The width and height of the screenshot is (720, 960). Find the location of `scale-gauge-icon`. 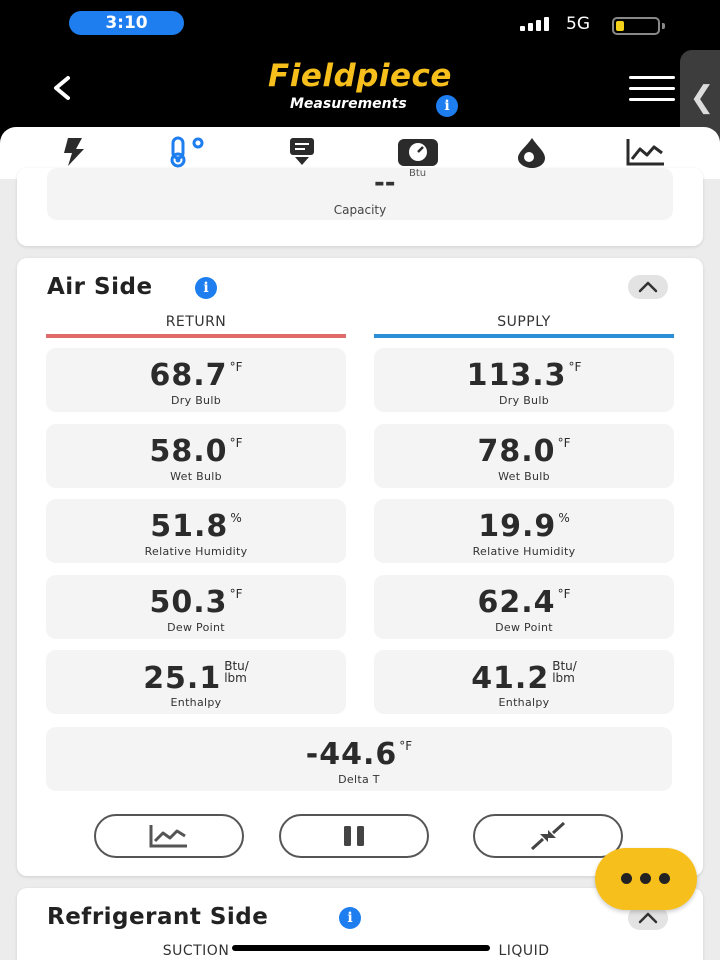

scale-gauge-icon is located at coordinates (418, 152).